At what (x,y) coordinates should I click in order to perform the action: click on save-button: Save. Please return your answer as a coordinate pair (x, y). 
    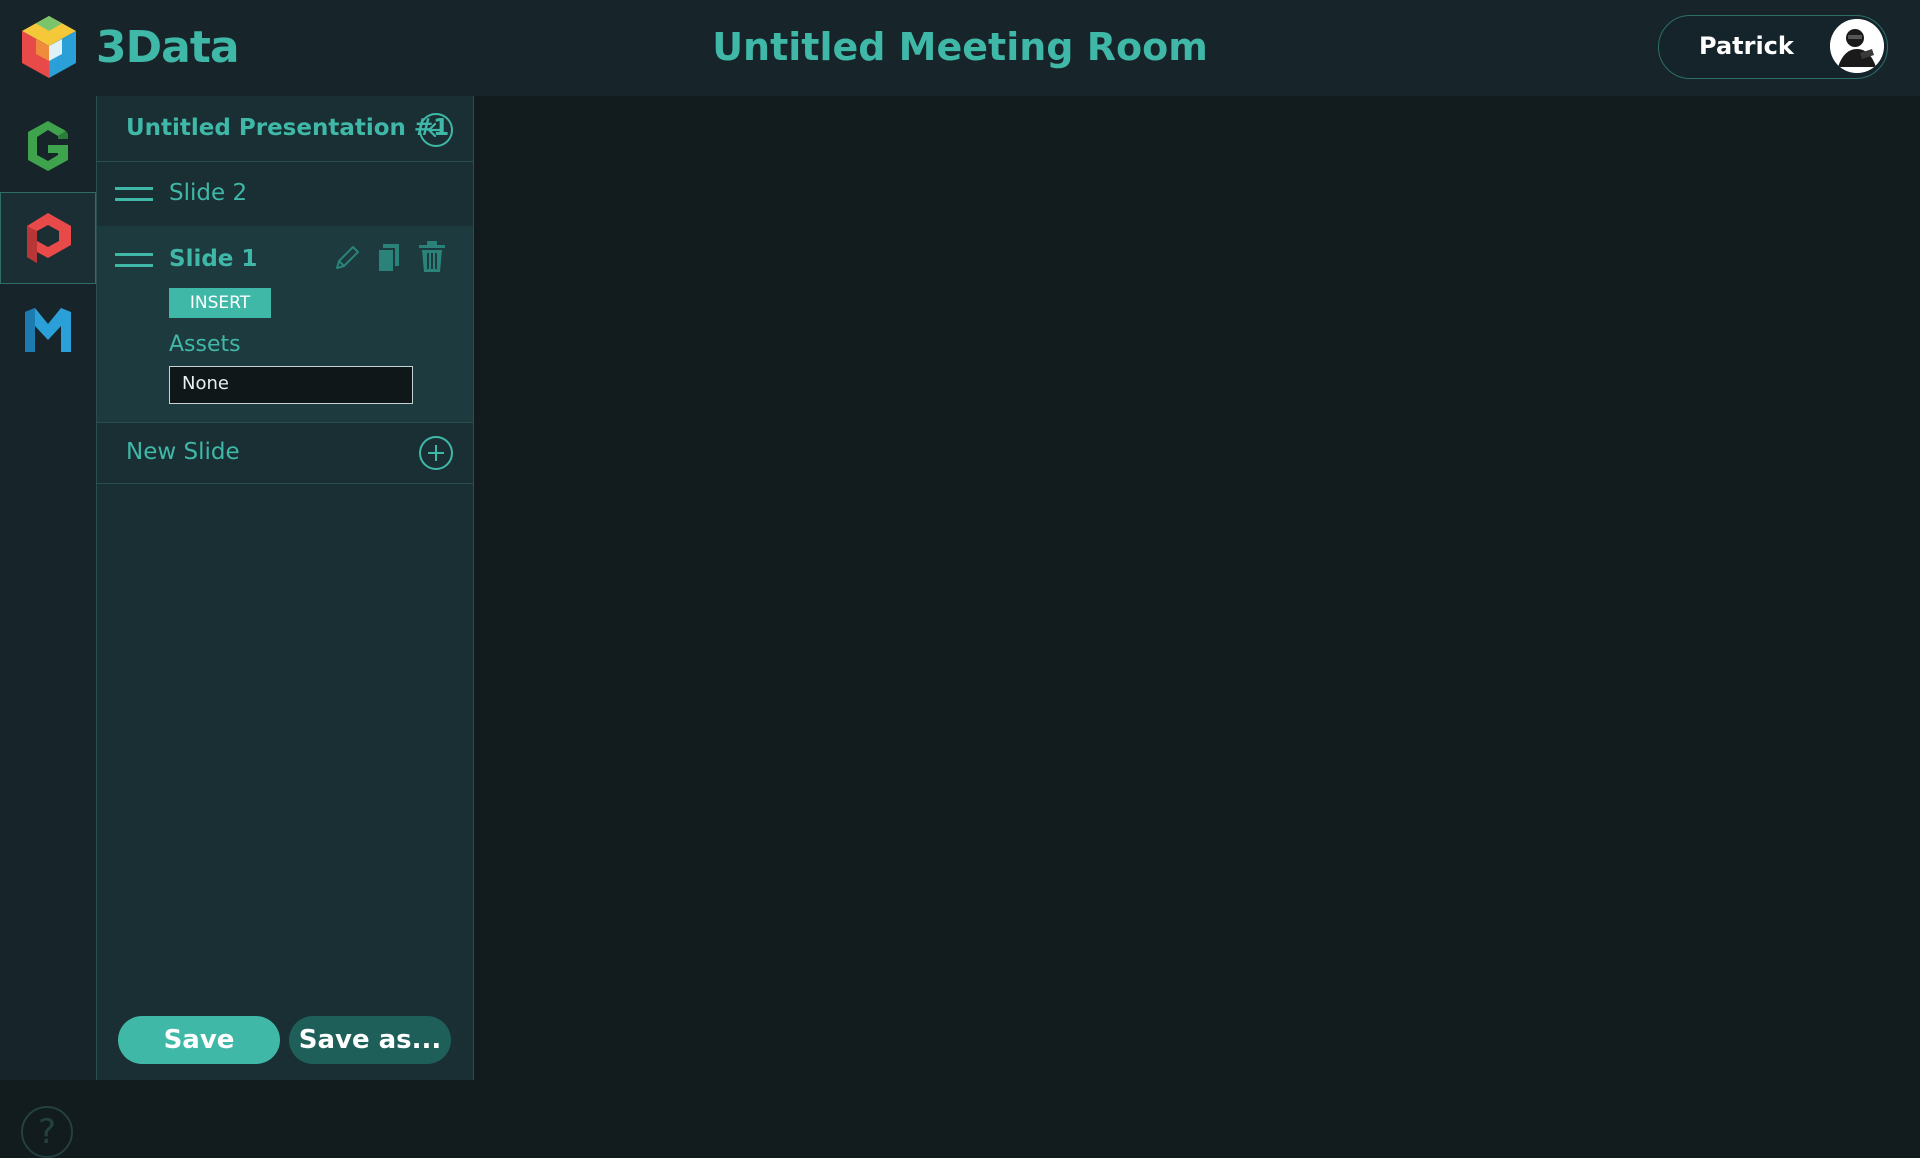
    Looking at the image, I should click on (199, 1040).